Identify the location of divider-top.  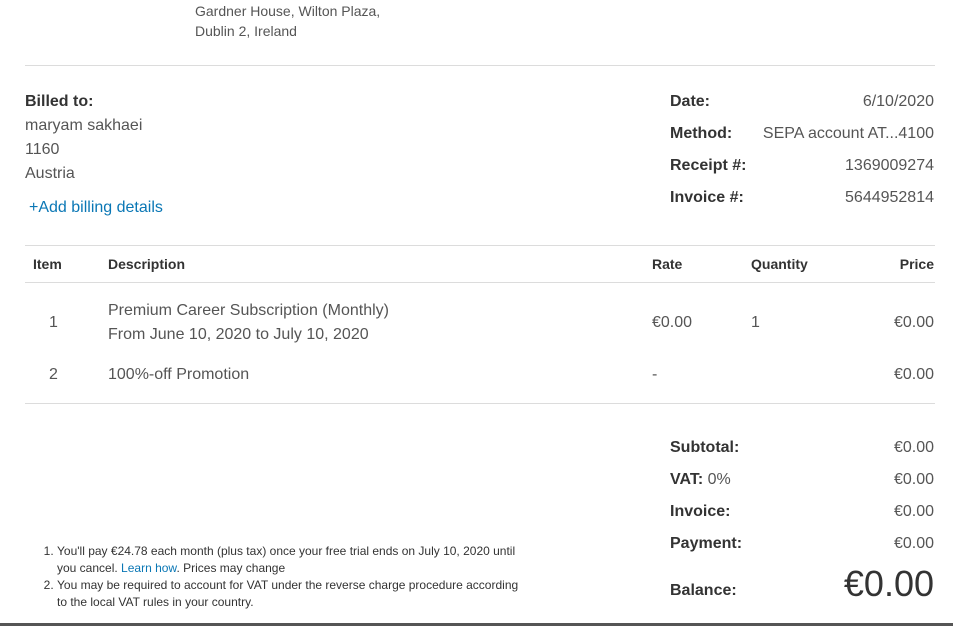
(480, 65).